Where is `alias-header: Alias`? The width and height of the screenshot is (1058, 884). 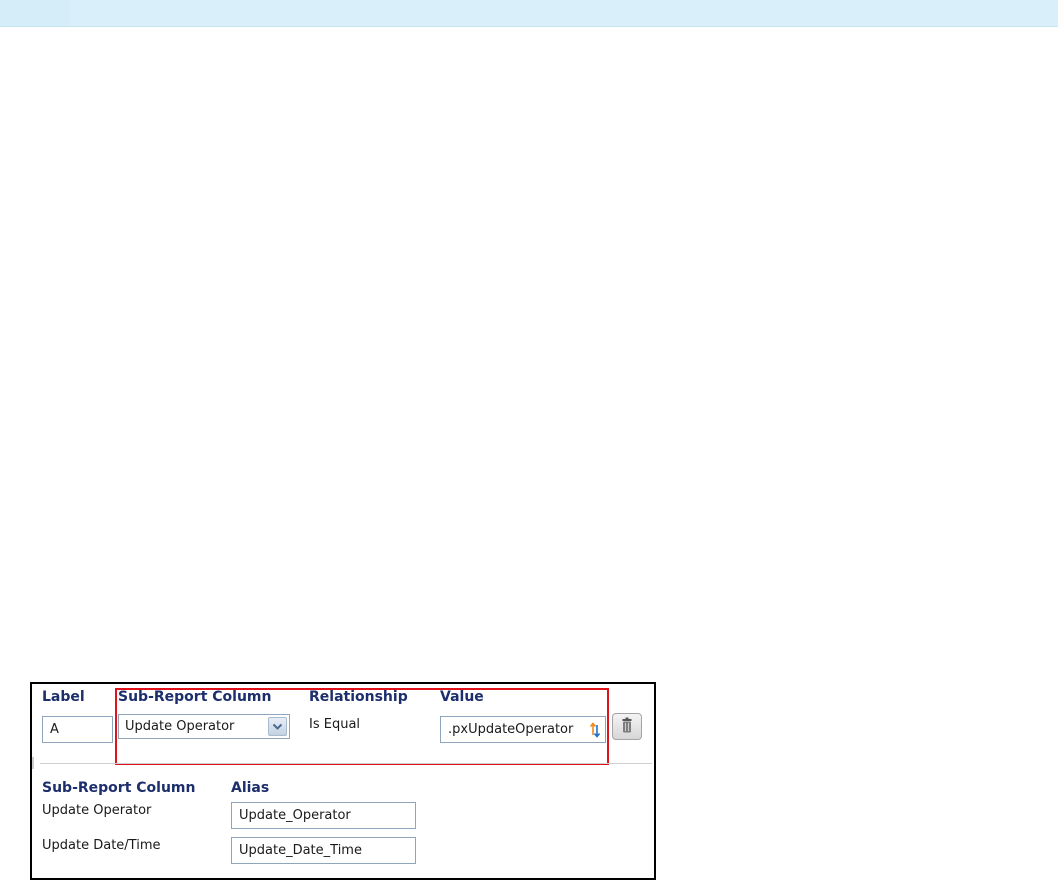
alias-header: Alias is located at coordinates (250, 788).